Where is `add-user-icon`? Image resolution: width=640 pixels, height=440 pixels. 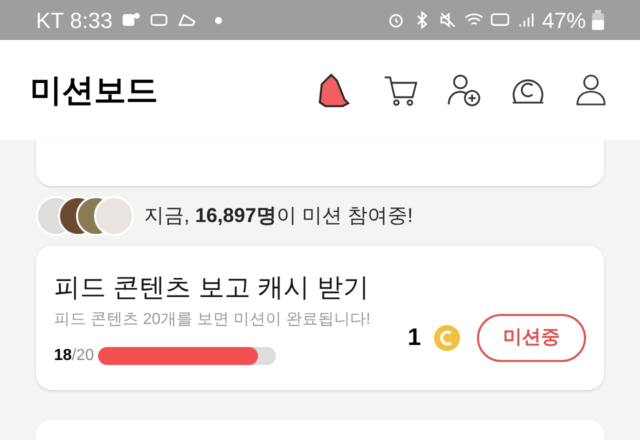
add-user-icon is located at coordinates (464, 90).